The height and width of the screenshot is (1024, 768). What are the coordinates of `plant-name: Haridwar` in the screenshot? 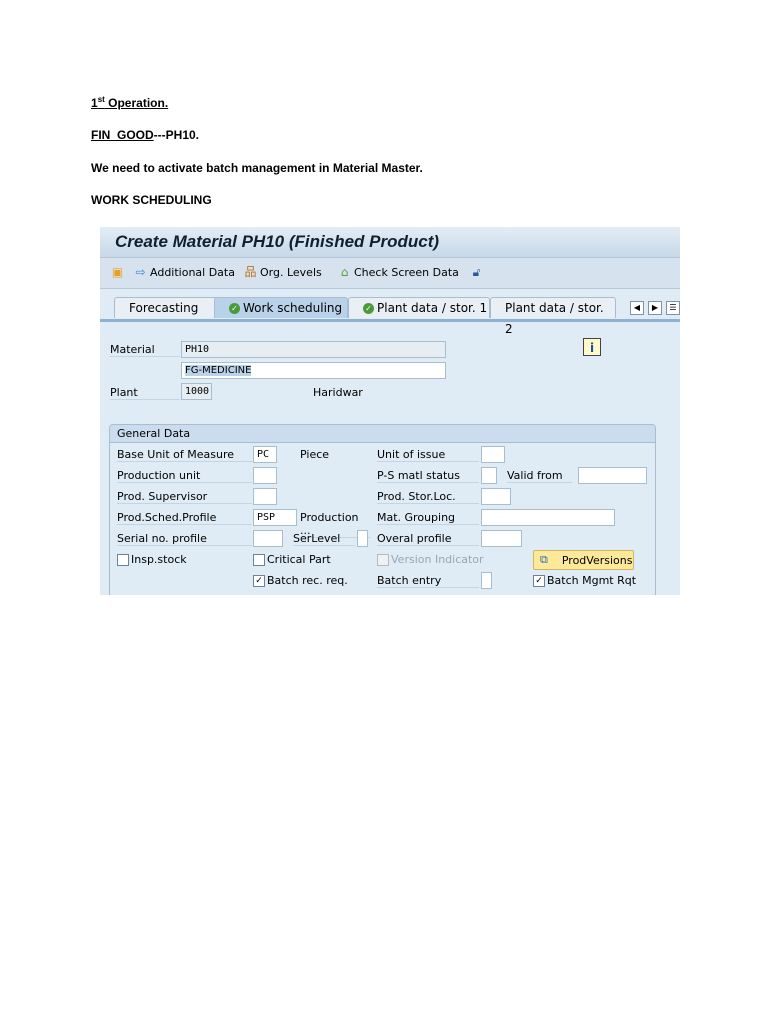 It's located at (338, 392).